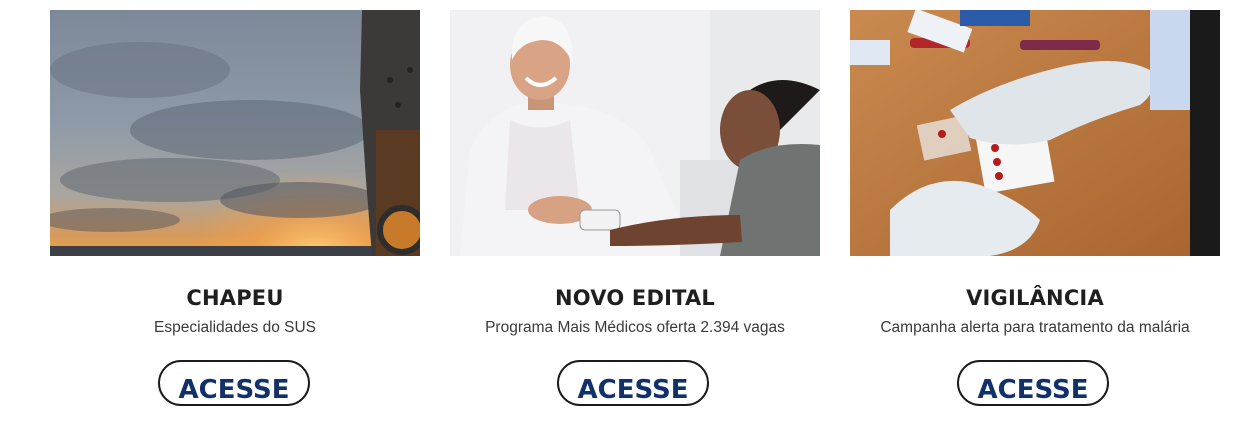 This screenshot has height=433, width=1237. Describe the element at coordinates (635, 298) in the screenshot. I see `card-title: NOVO EDITAL` at that location.